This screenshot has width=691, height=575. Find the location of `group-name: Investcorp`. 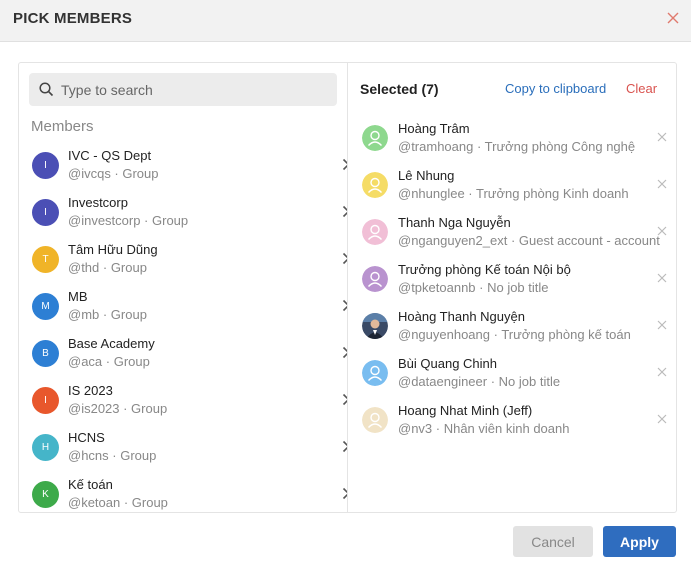

group-name: Investcorp is located at coordinates (98, 202).